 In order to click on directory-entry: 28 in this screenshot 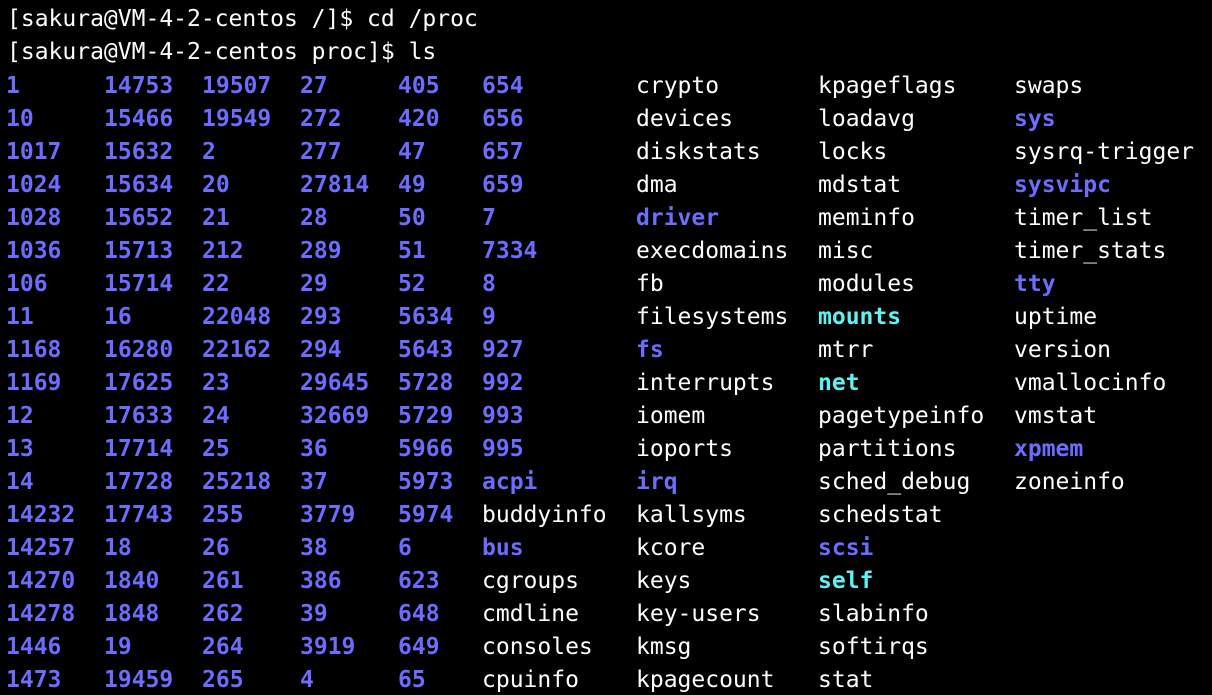, I will do `click(314, 218)`.